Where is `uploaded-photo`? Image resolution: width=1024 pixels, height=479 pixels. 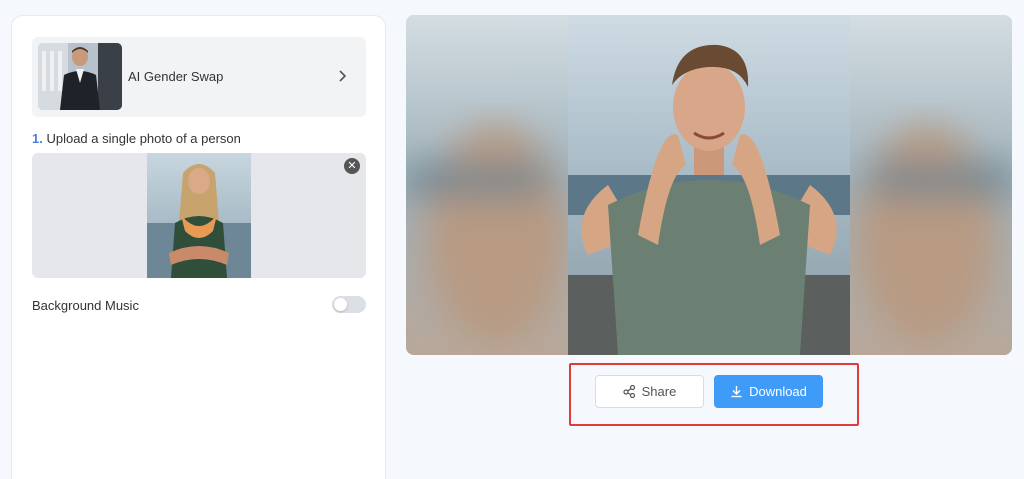
uploaded-photo is located at coordinates (199, 215).